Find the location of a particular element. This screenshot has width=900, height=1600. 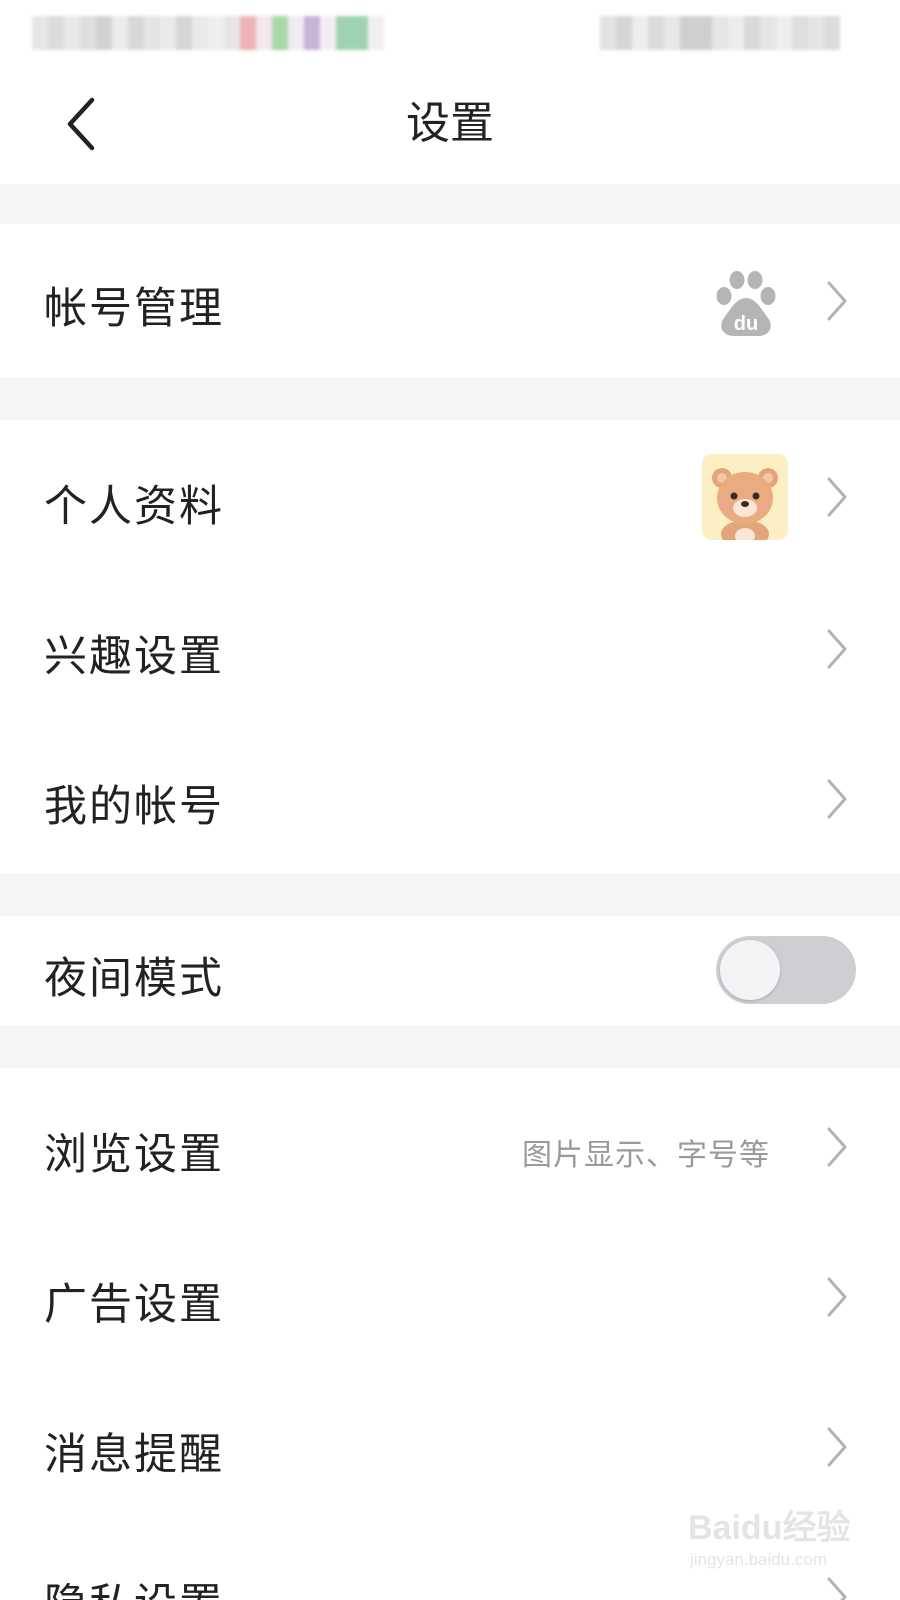

avatar is located at coordinates (745, 497).